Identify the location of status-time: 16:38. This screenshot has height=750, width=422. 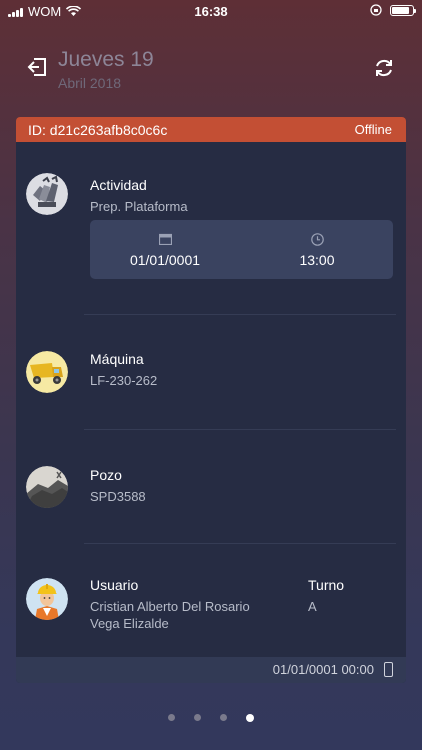
(211, 11).